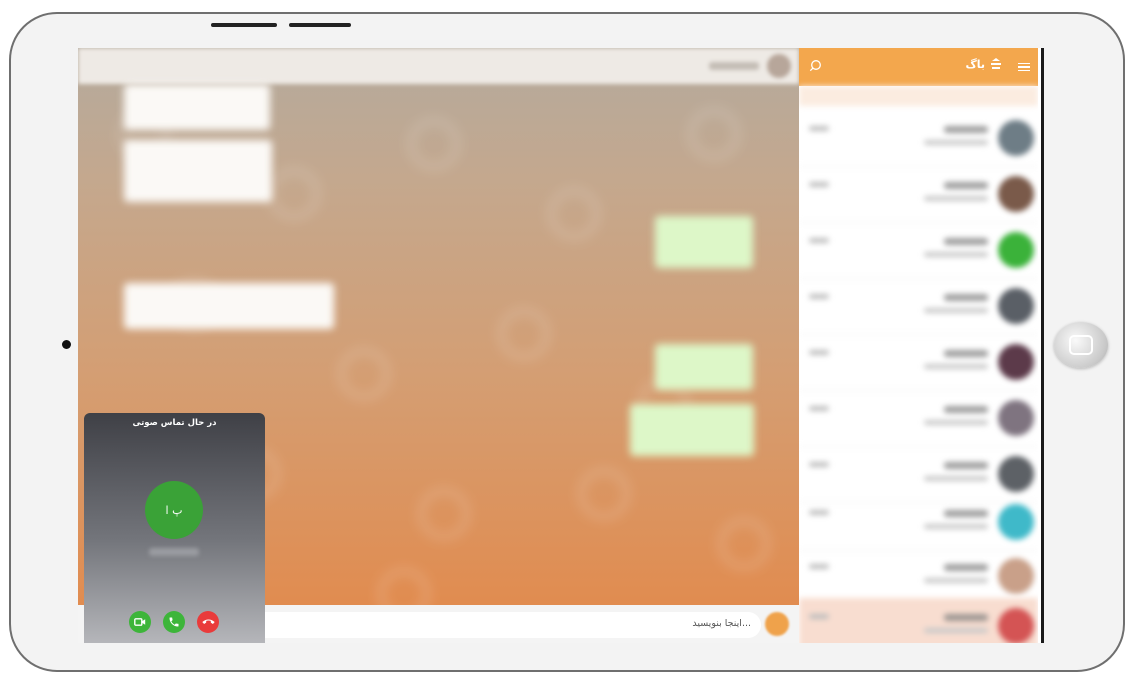 The width and height of the screenshot is (1132, 676). What do you see at coordinates (734, 66) in the screenshot?
I see `contact-name` at bounding box center [734, 66].